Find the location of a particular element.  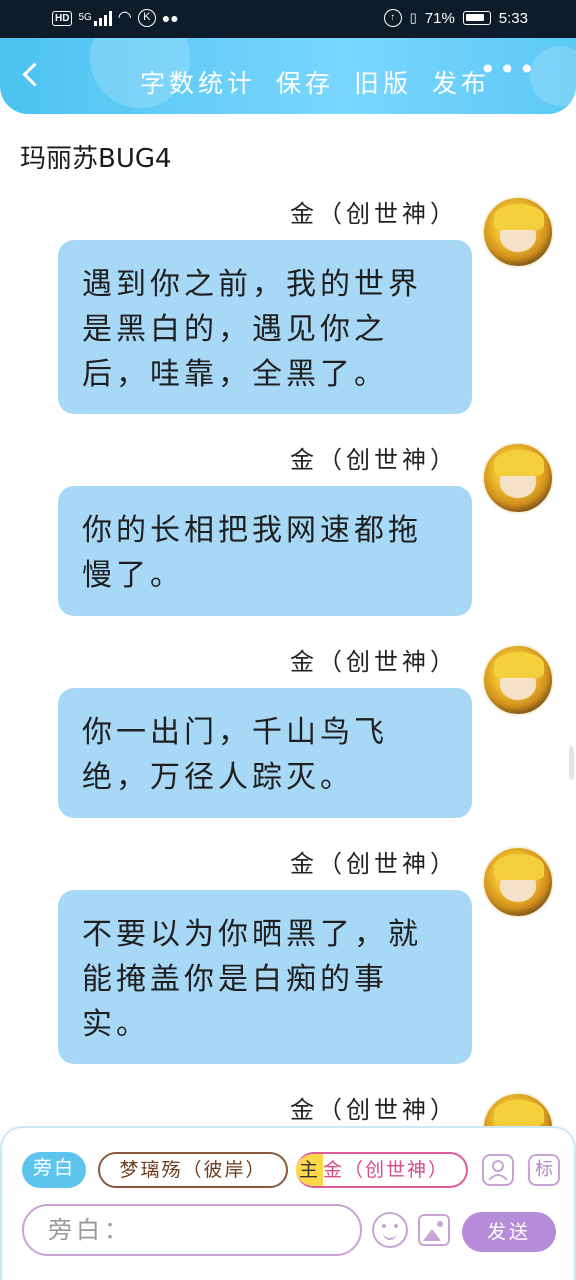

save-button: 保存 is located at coordinates (305, 82).